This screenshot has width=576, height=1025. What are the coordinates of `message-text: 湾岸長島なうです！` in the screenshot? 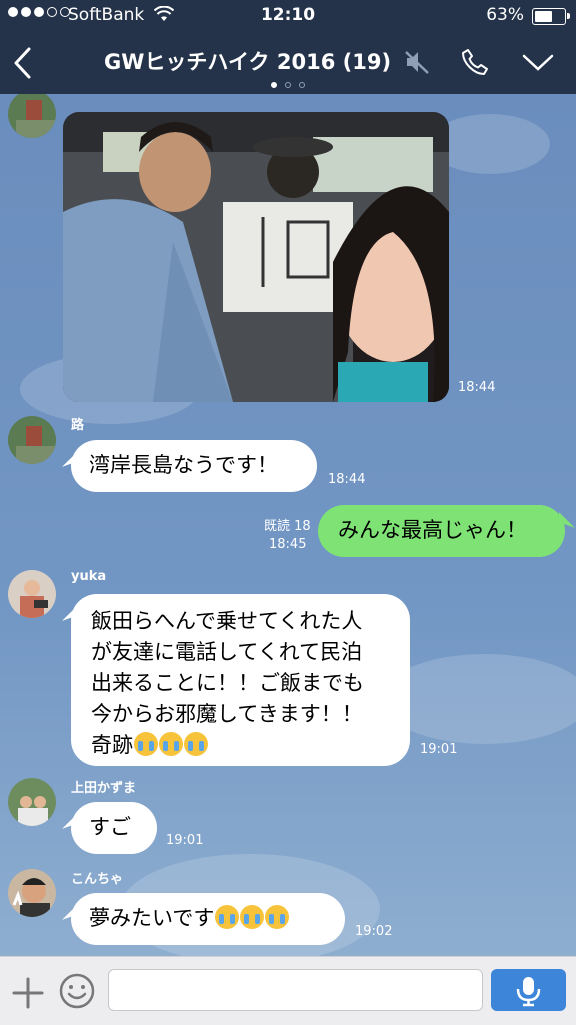 It's located at (183, 465).